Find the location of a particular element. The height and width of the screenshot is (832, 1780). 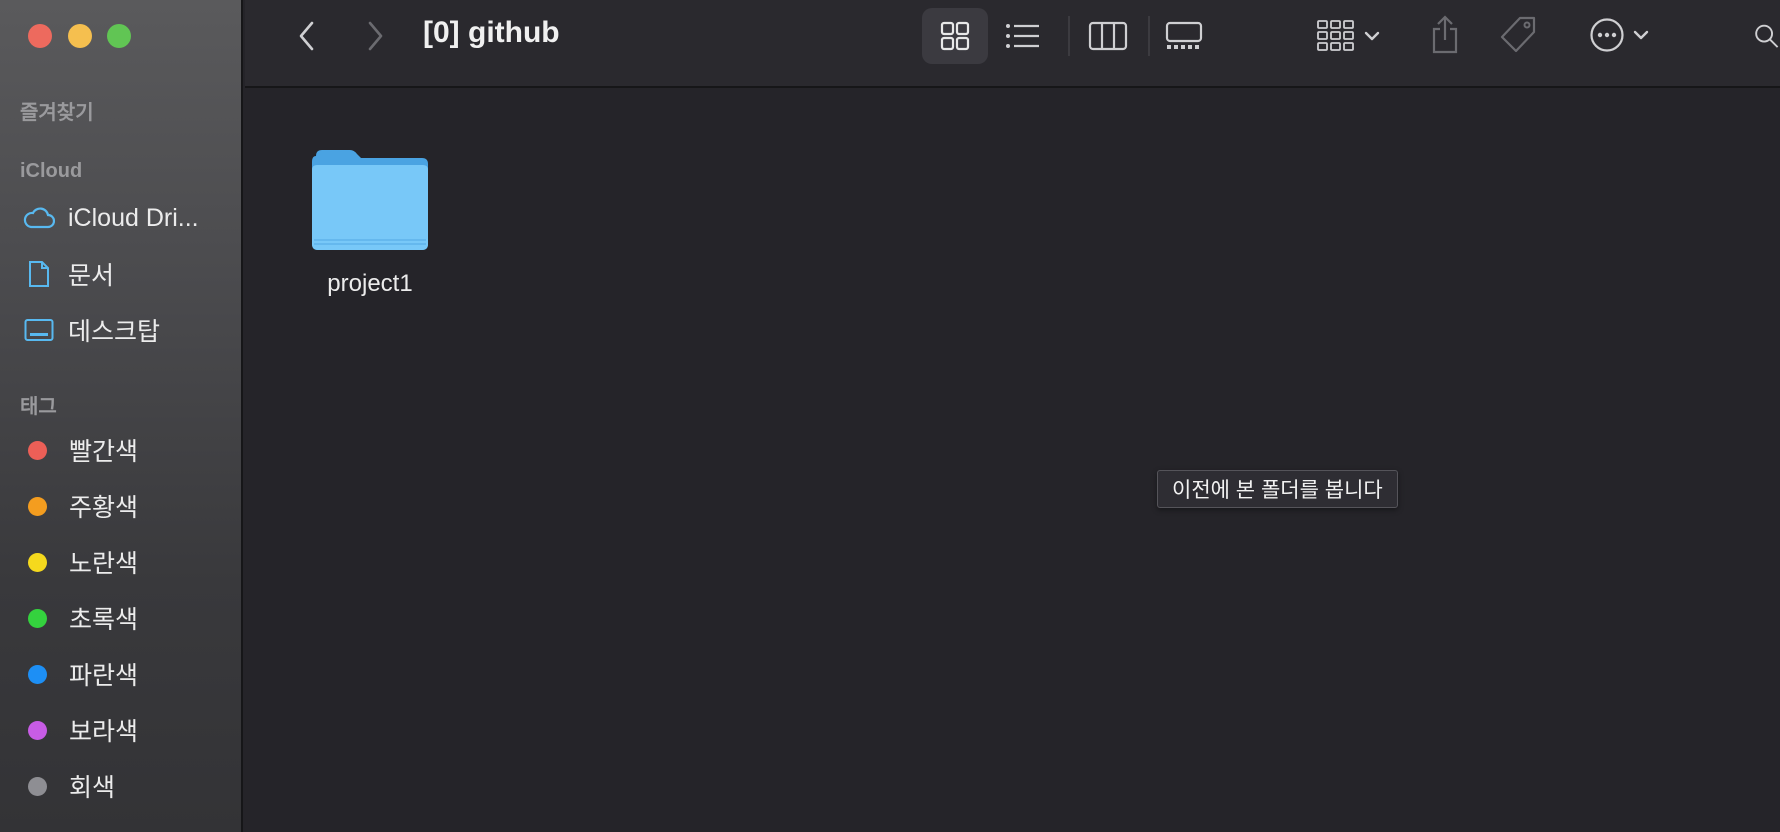

tag-button is located at coordinates (1518, 35).